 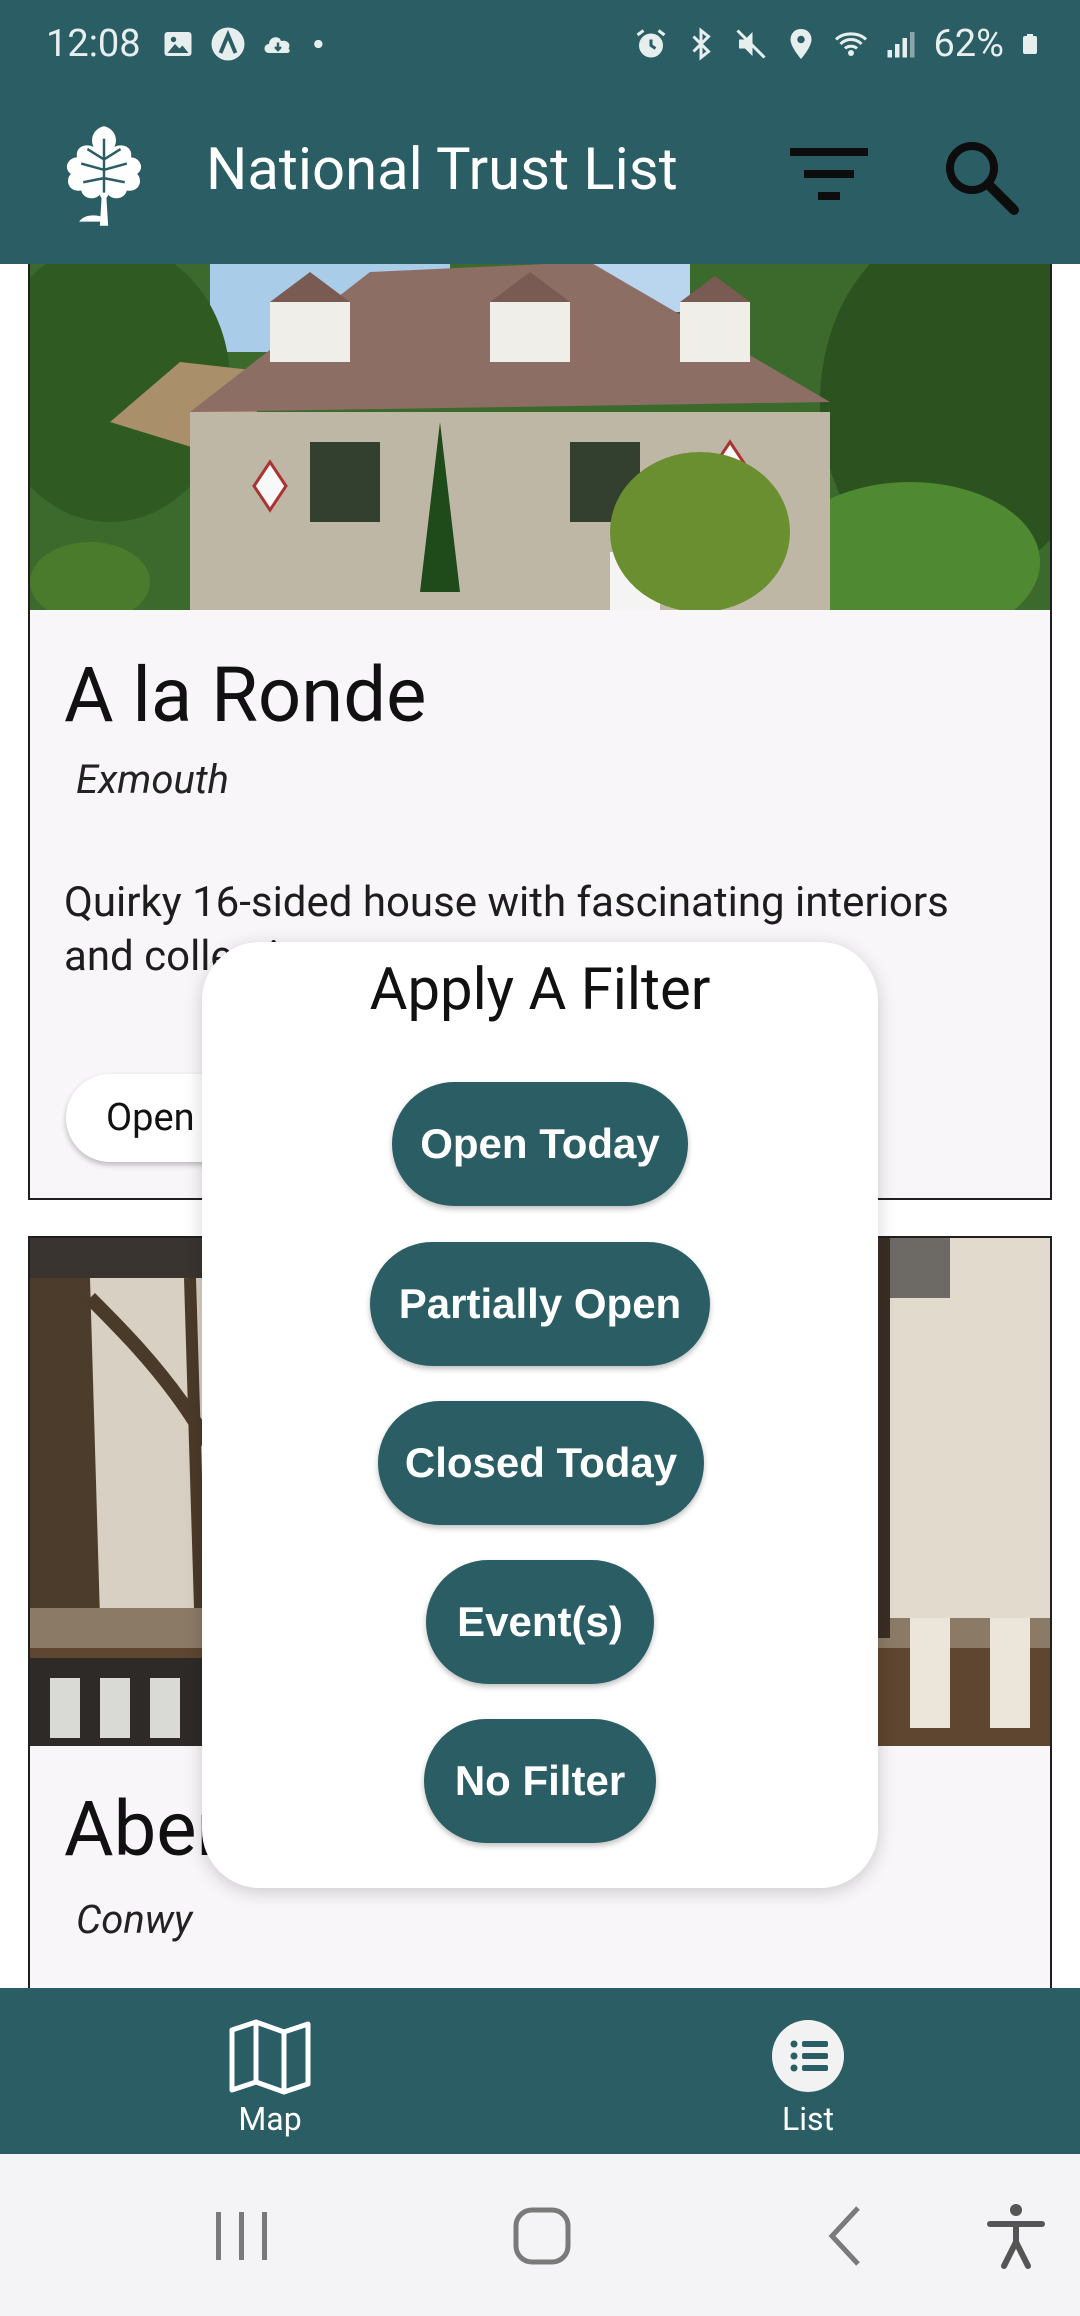 I want to click on card-location: Conwy, so click(x=134, y=1919).